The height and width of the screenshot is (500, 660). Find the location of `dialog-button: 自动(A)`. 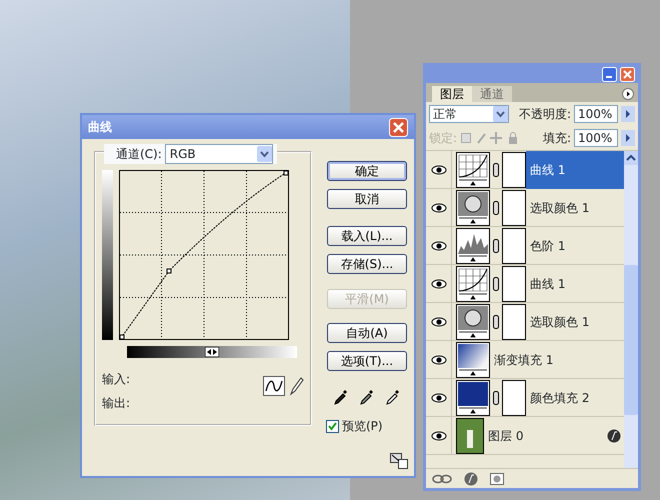

dialog-button: 自动(A) is located at coordinates (367, 333).